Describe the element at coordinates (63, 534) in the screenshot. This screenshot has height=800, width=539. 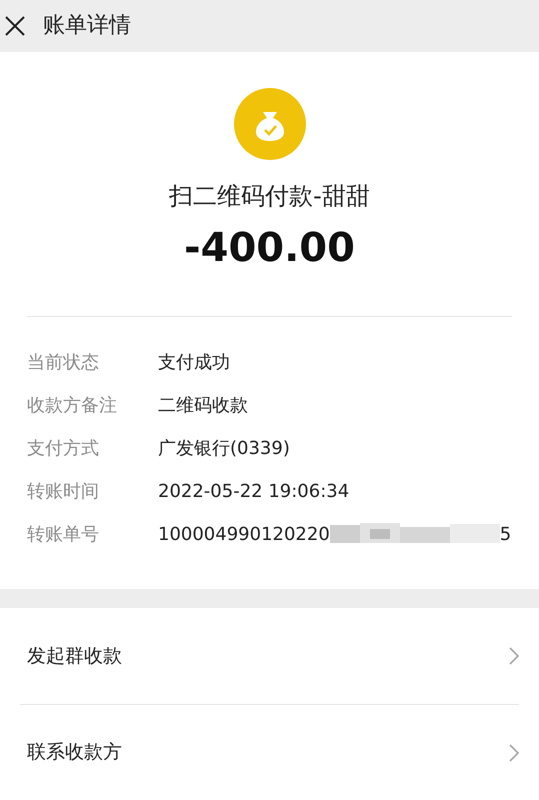
I see `detail-label: 转账单号` at that location.